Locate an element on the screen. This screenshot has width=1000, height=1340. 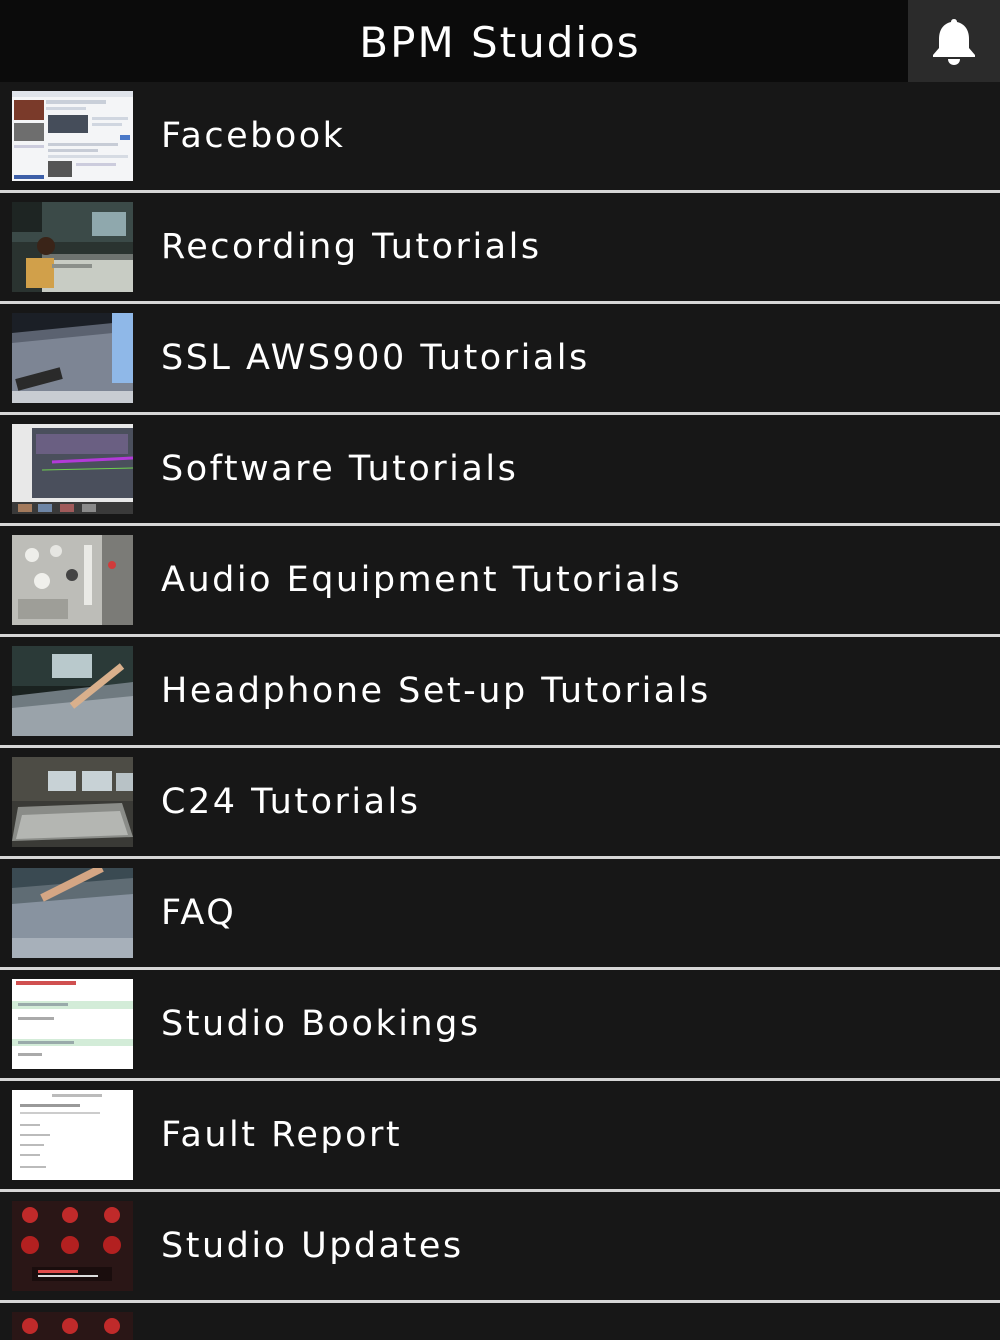
facebook-thumbnail is located at coordinates (72, 136).